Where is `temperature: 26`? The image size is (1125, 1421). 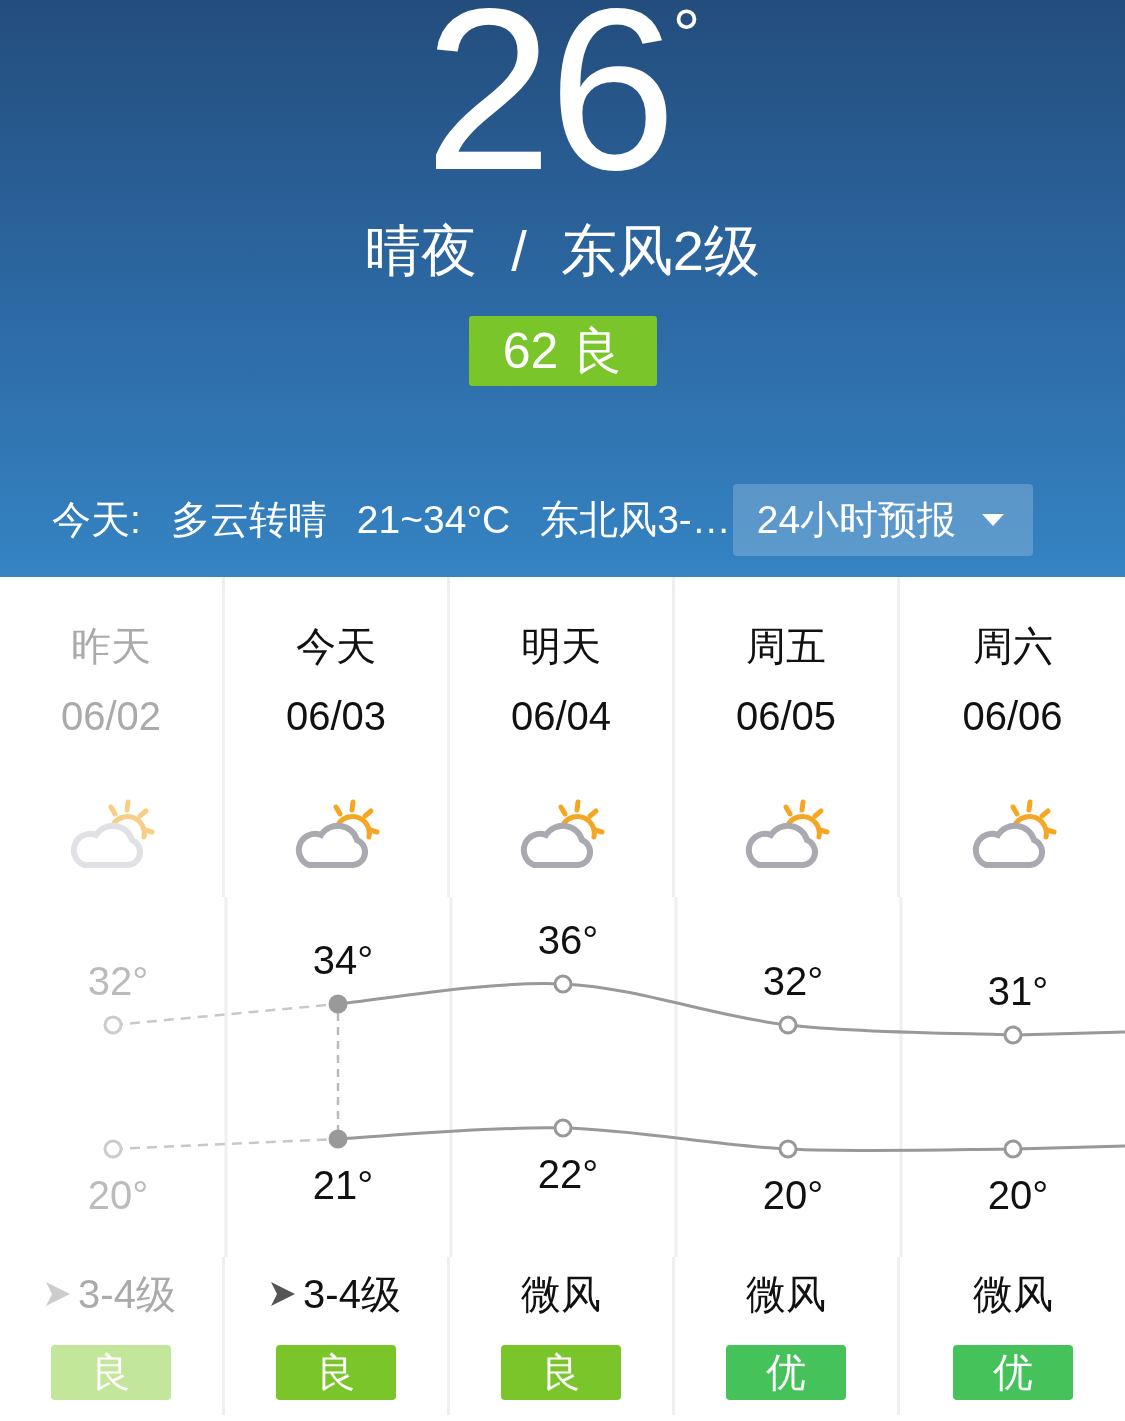 temperature: 26 is located at coordinates (548, 90).